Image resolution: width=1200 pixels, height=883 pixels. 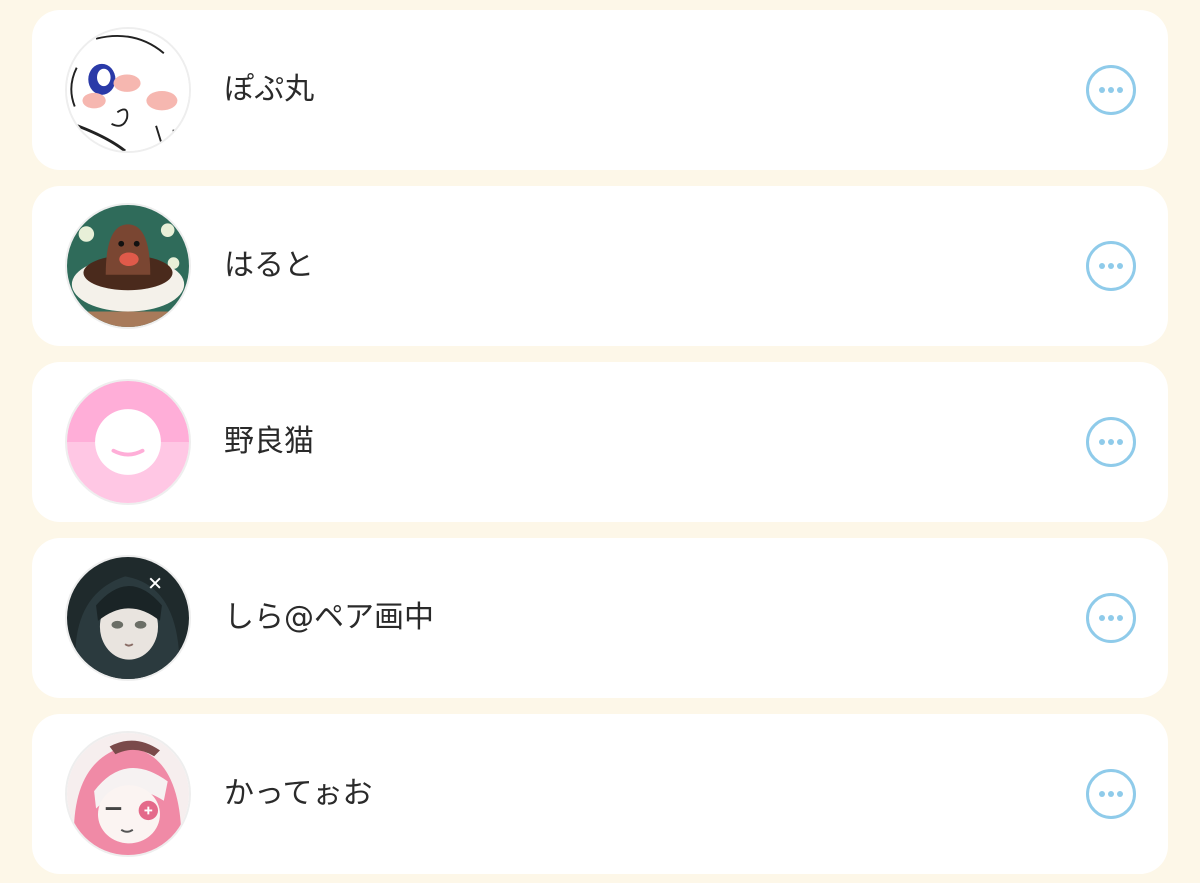 I want to click on drawn-face-avatar-icon, so click(x=128, y=90).